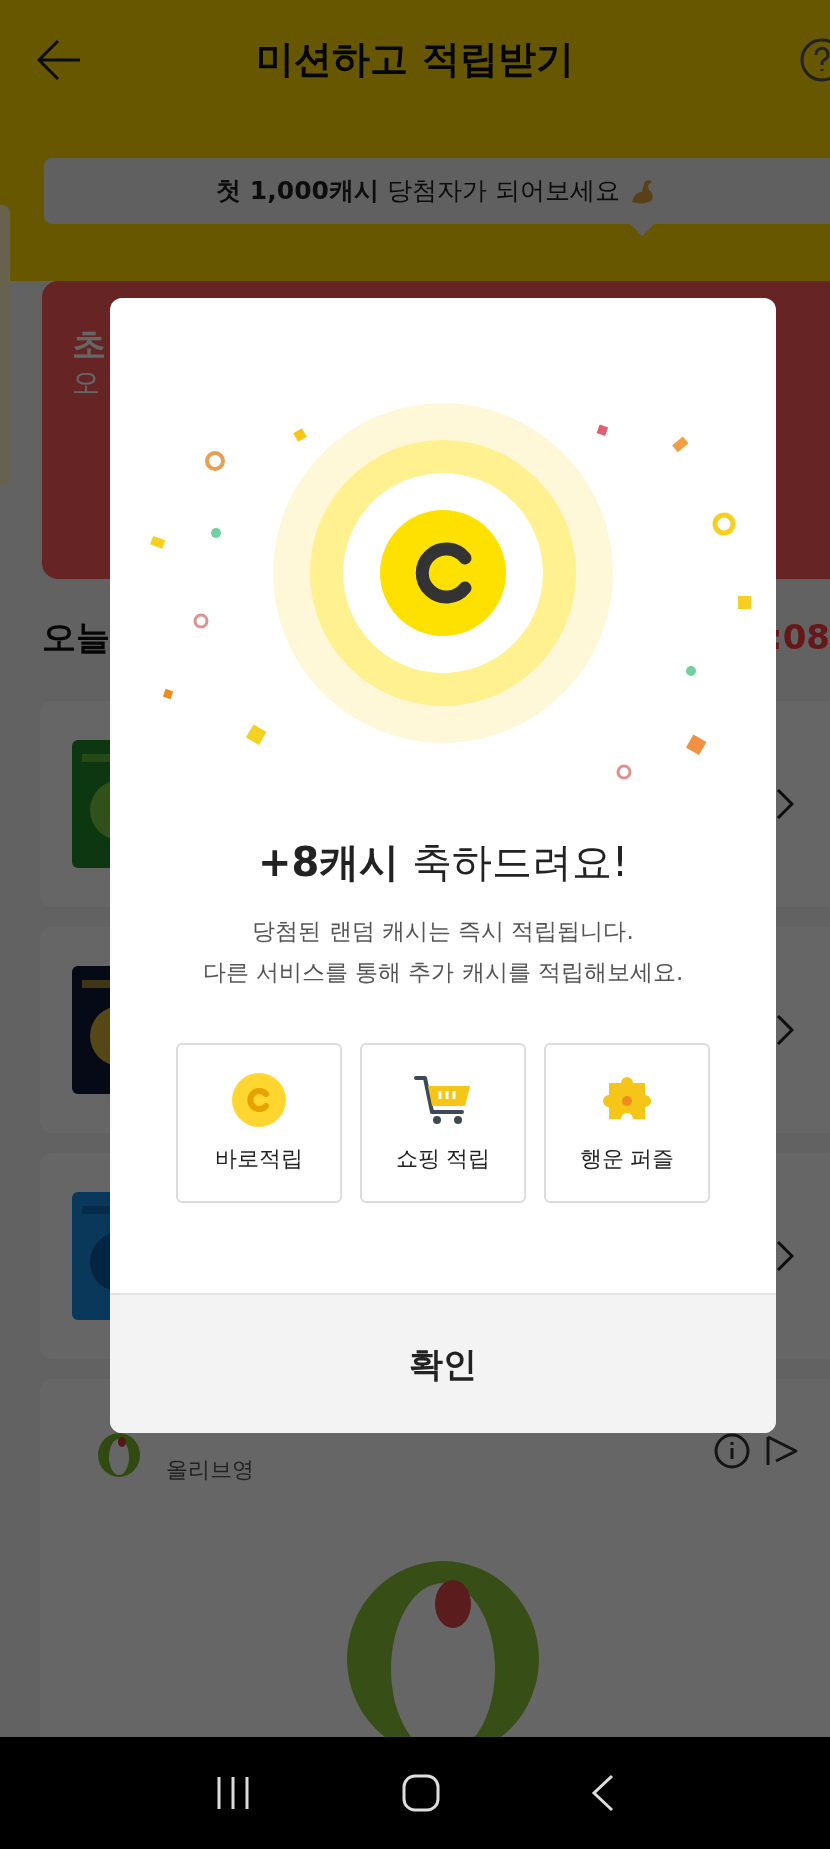  What do you see at coordinates (415, 59) in the screenshot?
I see `page-title: 미션하고 적립받기` at bounding box center [415, 59].